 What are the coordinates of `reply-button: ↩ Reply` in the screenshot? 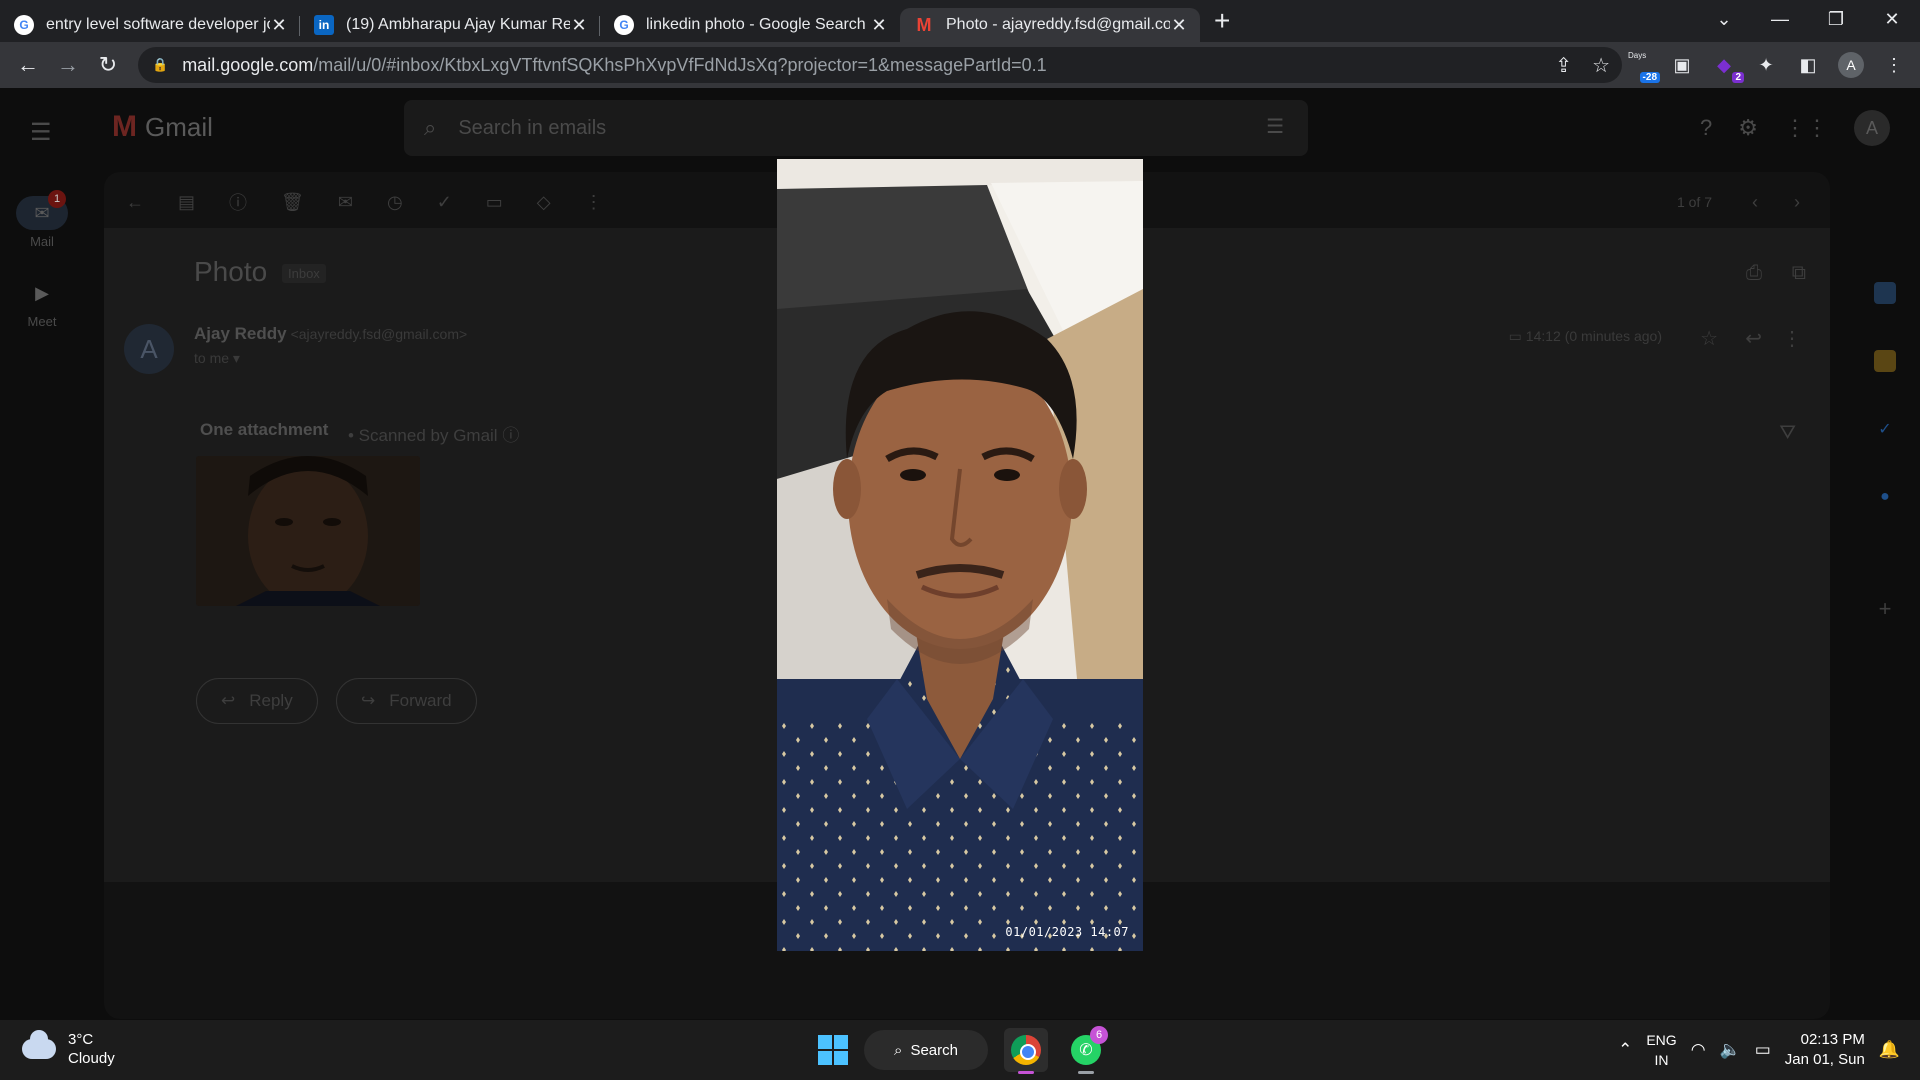 It's located at (257, 701).